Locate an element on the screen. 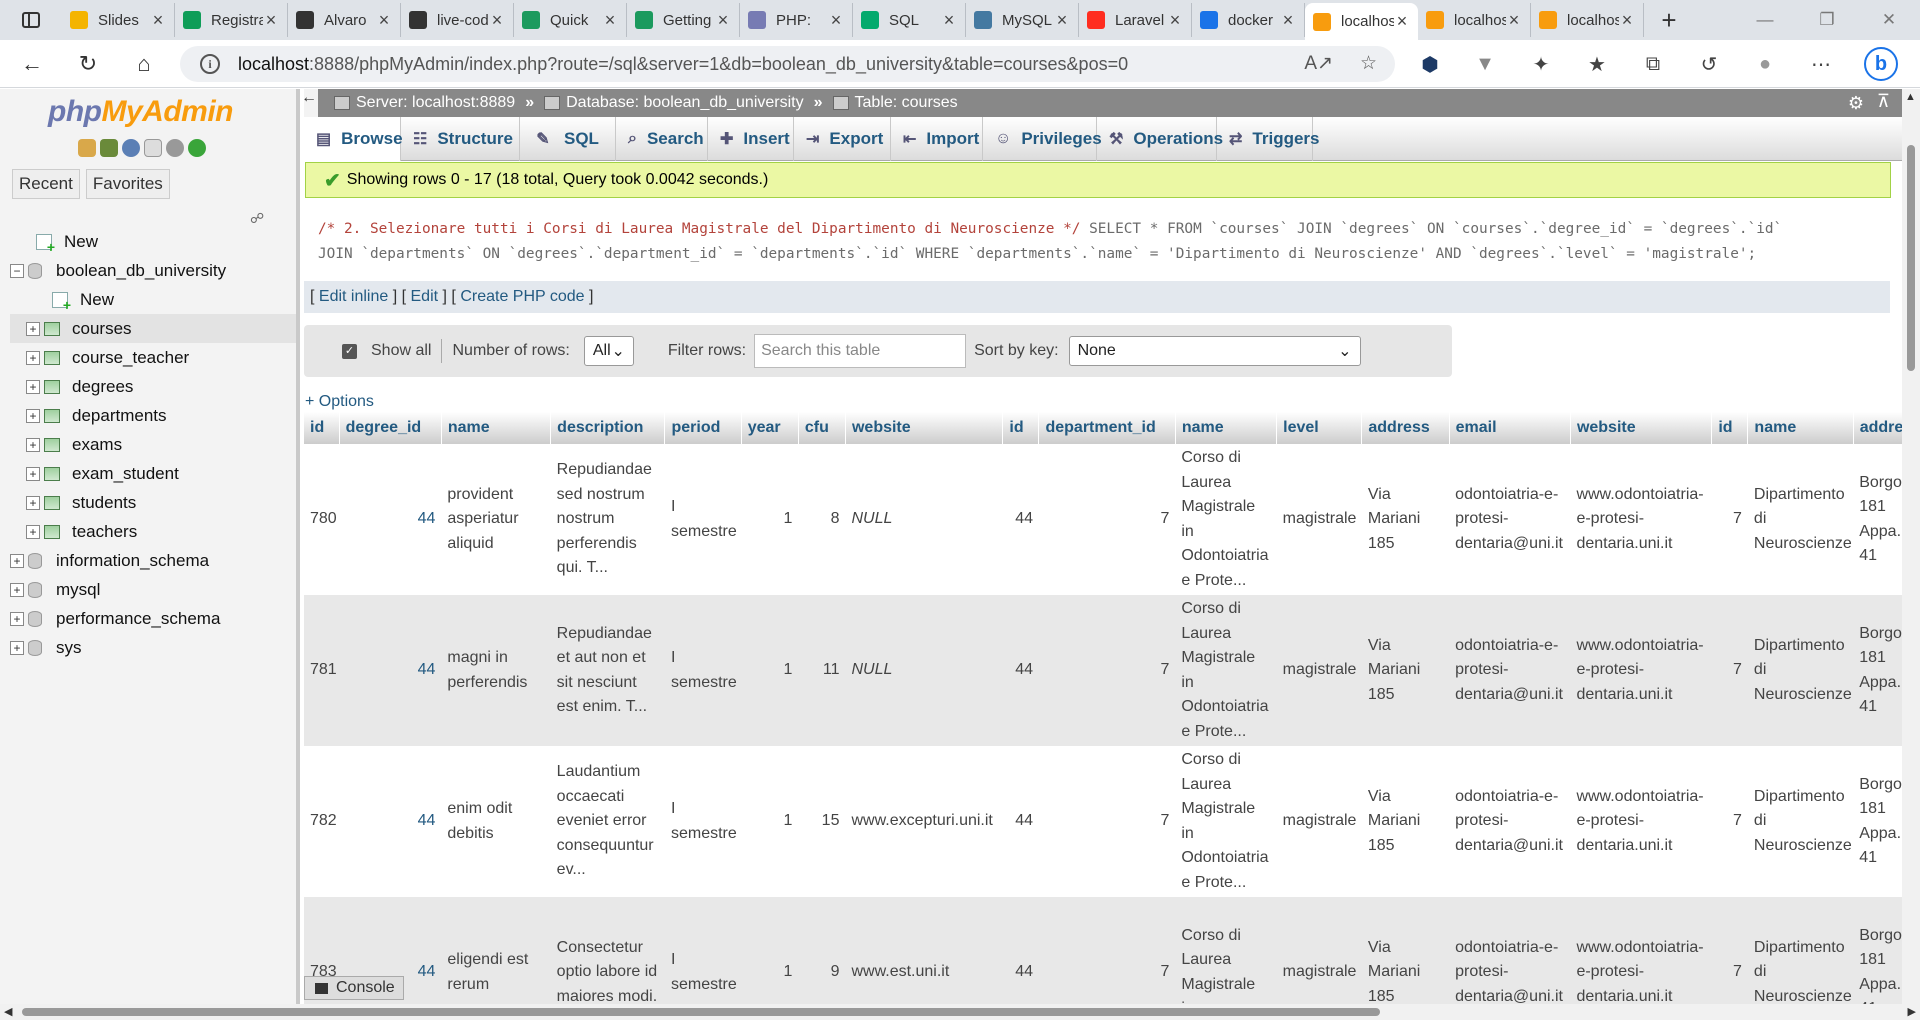 The image size is (1920, 1020). browser-tab: Laravel × is located at coordinates (1135, 20).